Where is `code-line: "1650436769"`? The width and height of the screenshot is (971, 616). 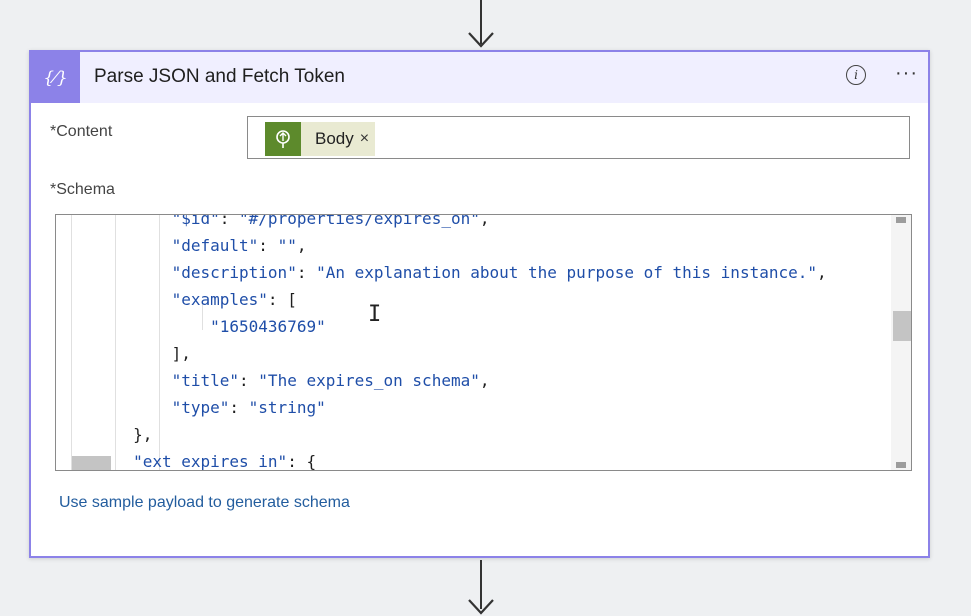 code-line: "1650436769" is located at coordinates (268, 326).